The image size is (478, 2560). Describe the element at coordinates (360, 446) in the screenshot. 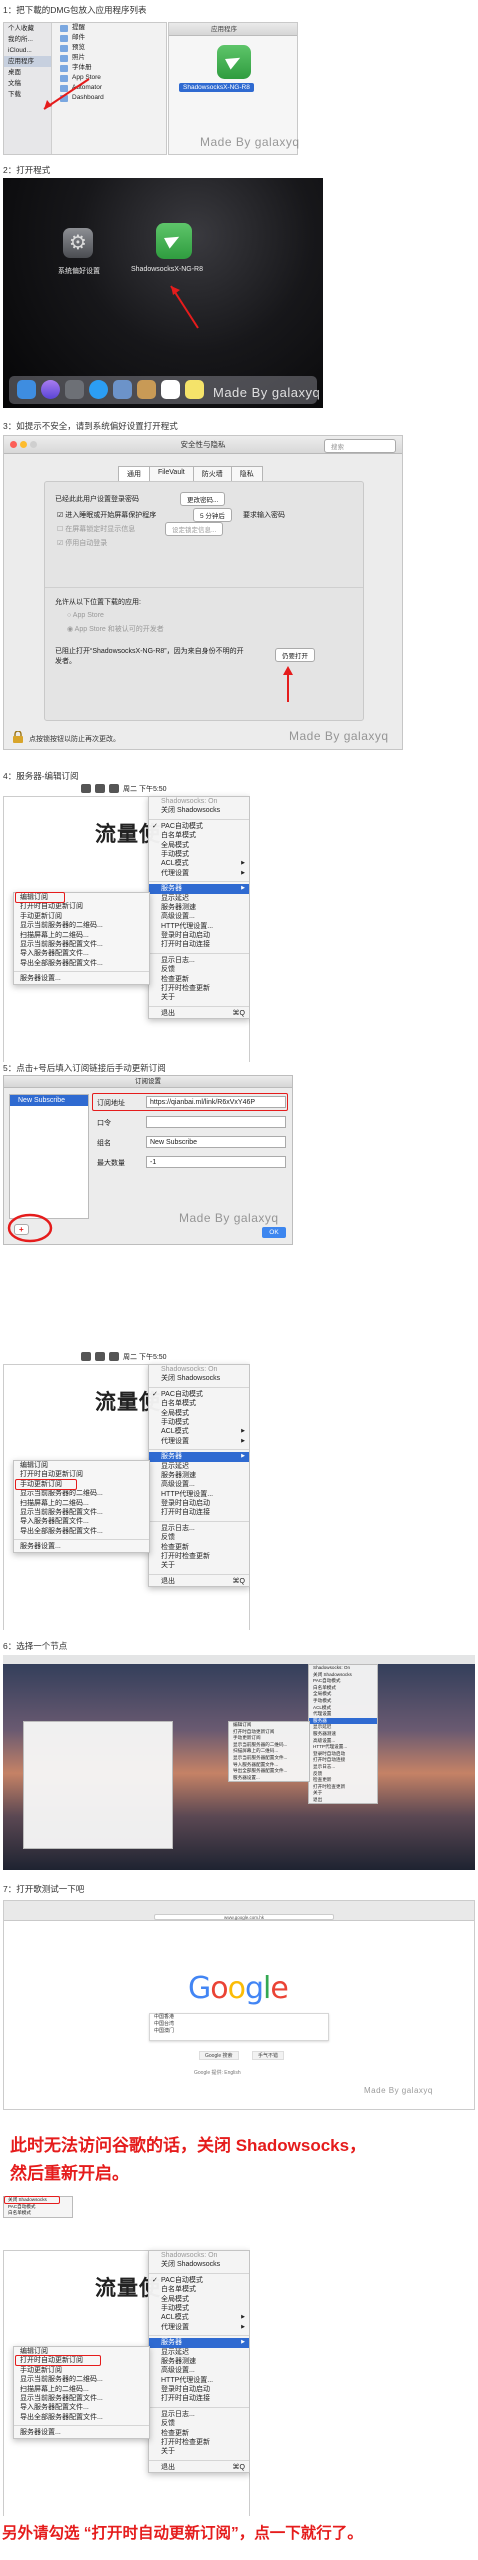

I see `search-field: 搜索` at that location.